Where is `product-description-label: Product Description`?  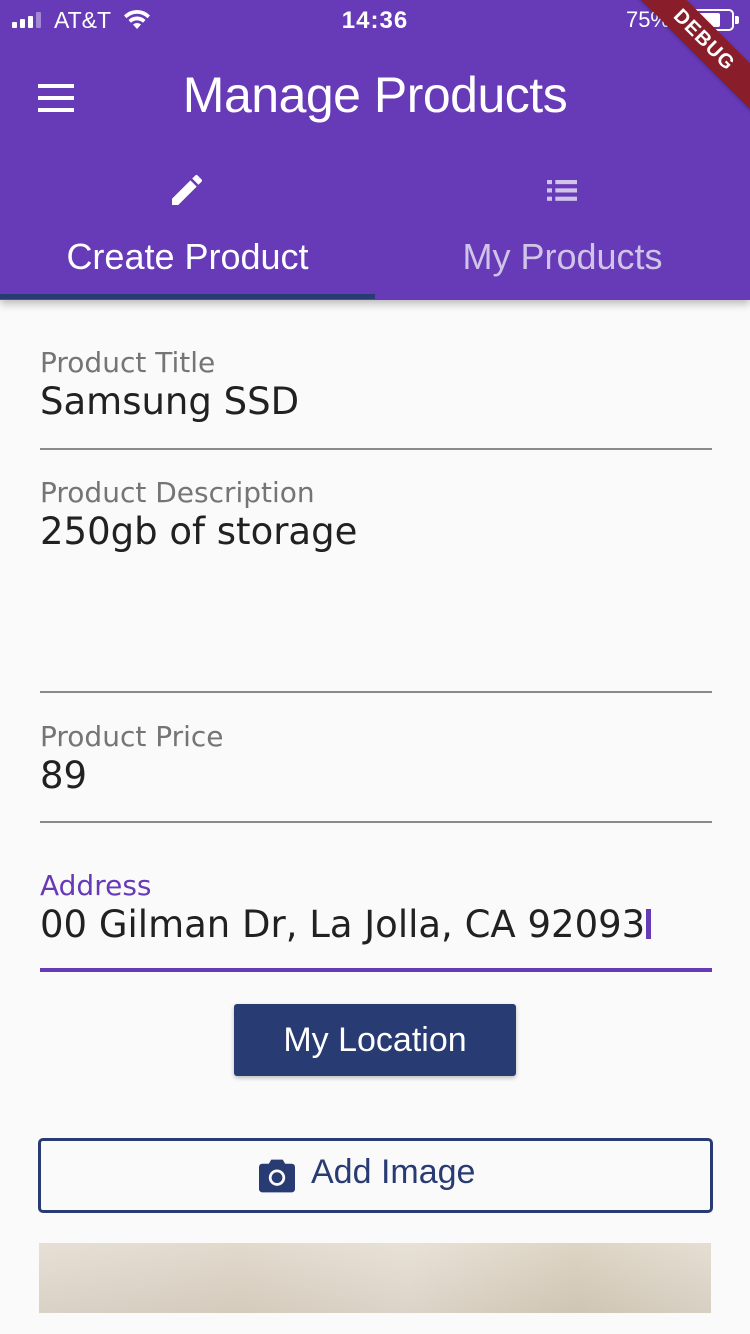 product-description-label: Product Description is located at coordinates (177, 492).